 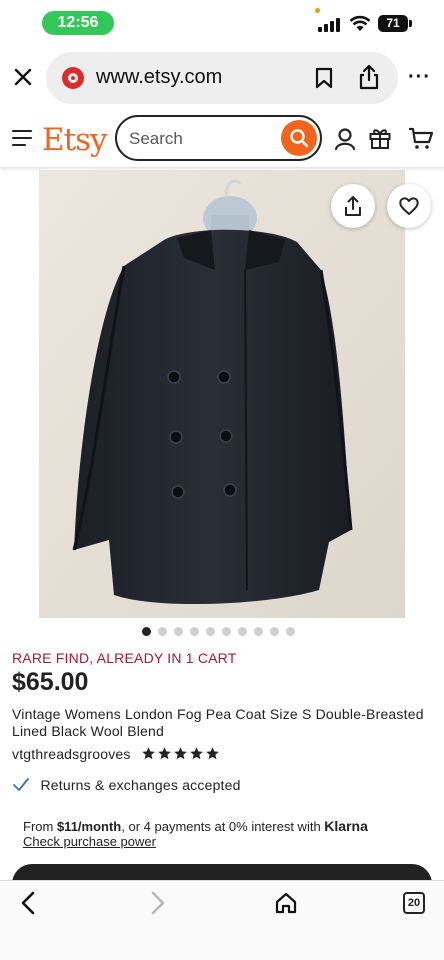 What do you see at coordinates (73, 78) in the screenshot?
I see `site-warning-icon` at bounding box center [73, 78].